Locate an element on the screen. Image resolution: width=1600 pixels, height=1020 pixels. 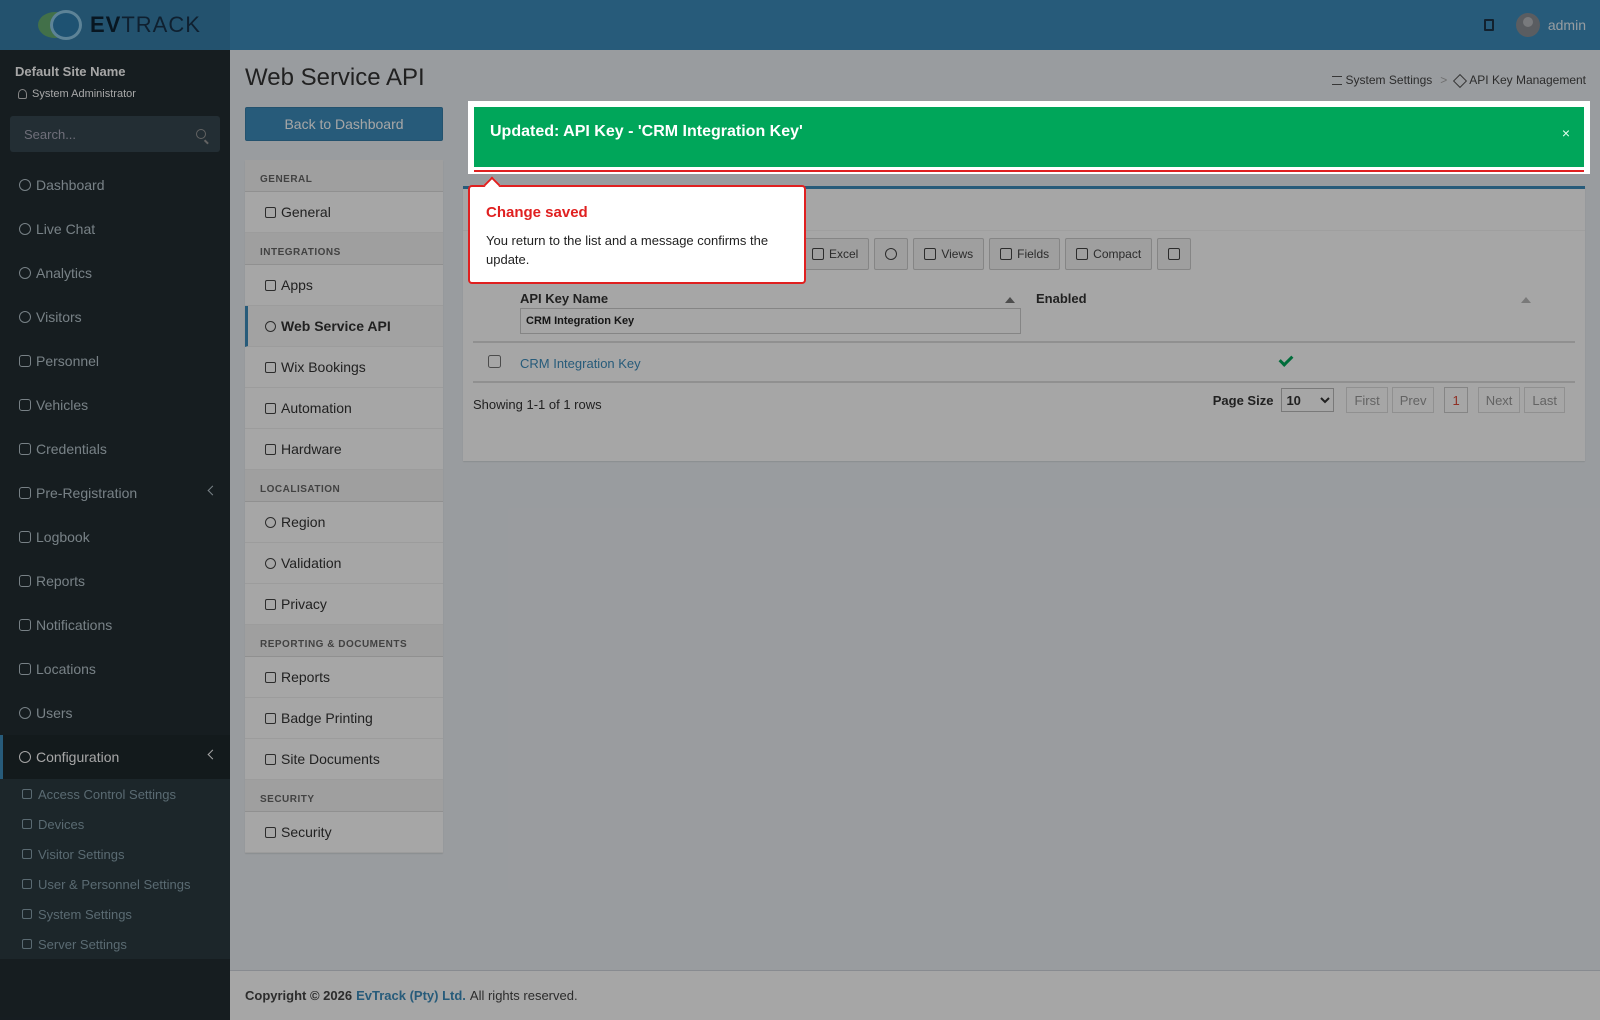
alert-message: Updated: API Key - 'CRM Integration Key' is located at coordinates (646, 131).